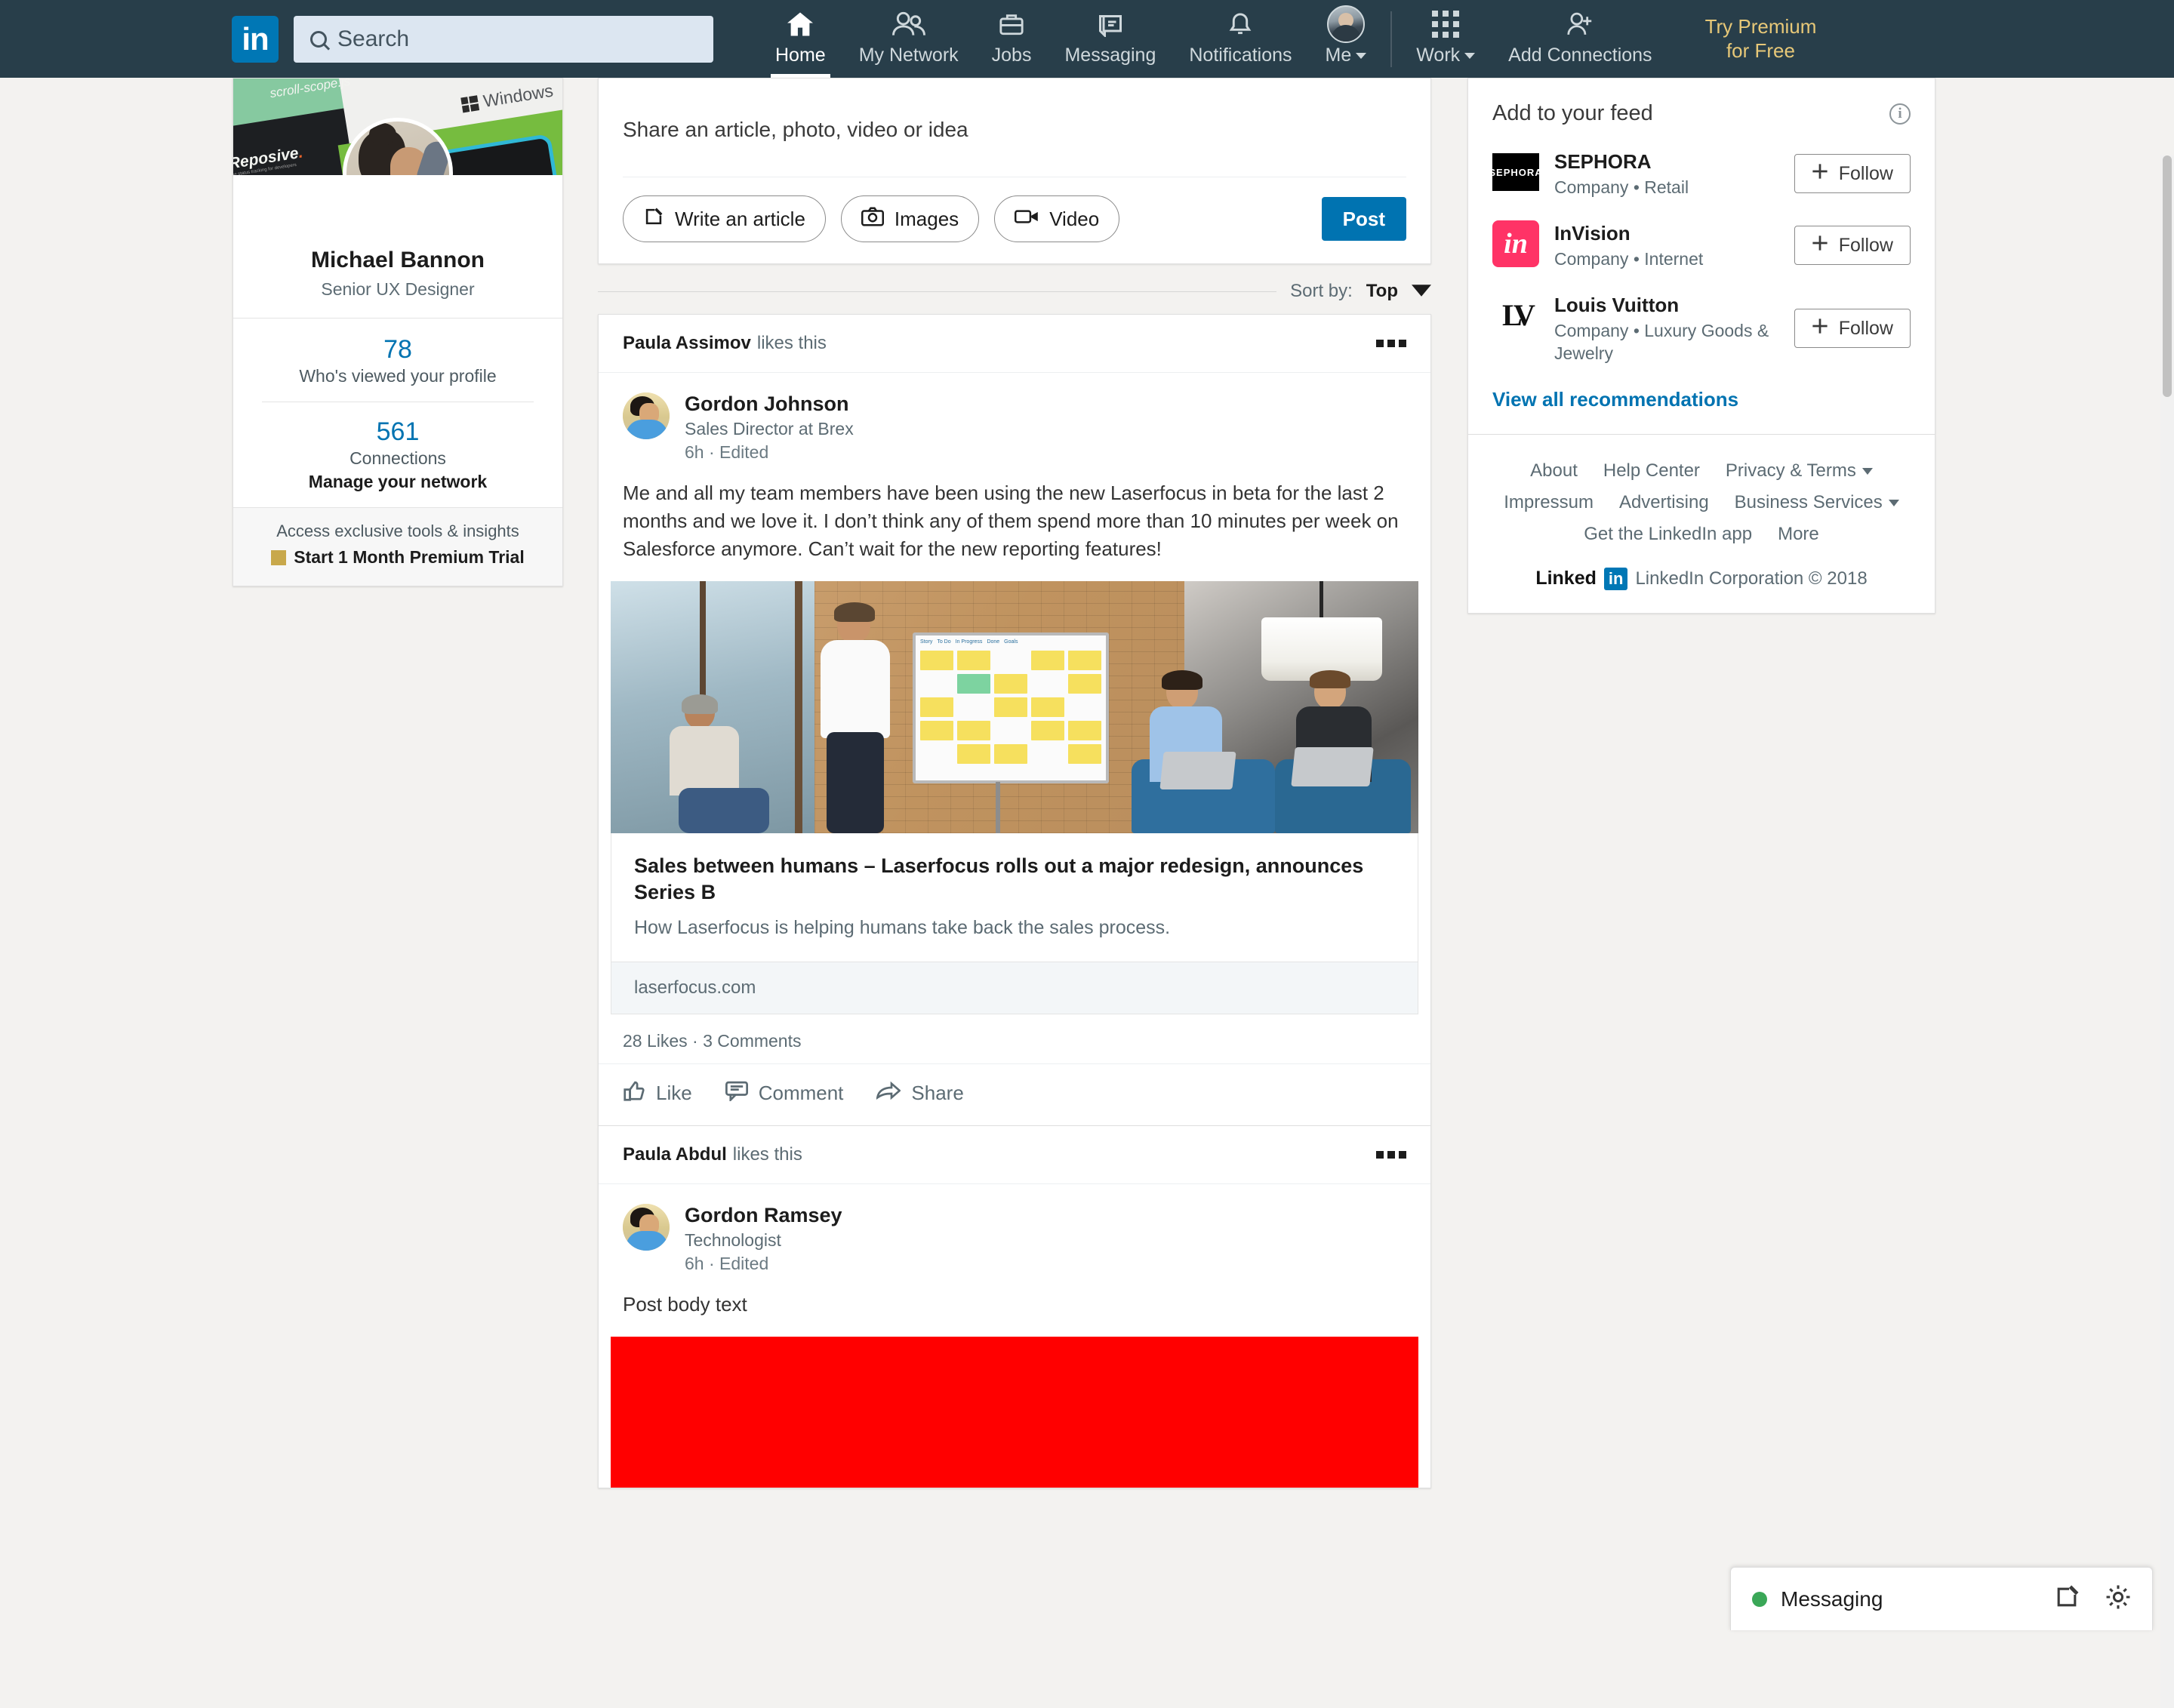 The image size is (2174, 1708). What do you see at coordinates (397, 482) in the screenshot?
I see `manage-network-link: Manage your network` at bounding box center [397, 482].